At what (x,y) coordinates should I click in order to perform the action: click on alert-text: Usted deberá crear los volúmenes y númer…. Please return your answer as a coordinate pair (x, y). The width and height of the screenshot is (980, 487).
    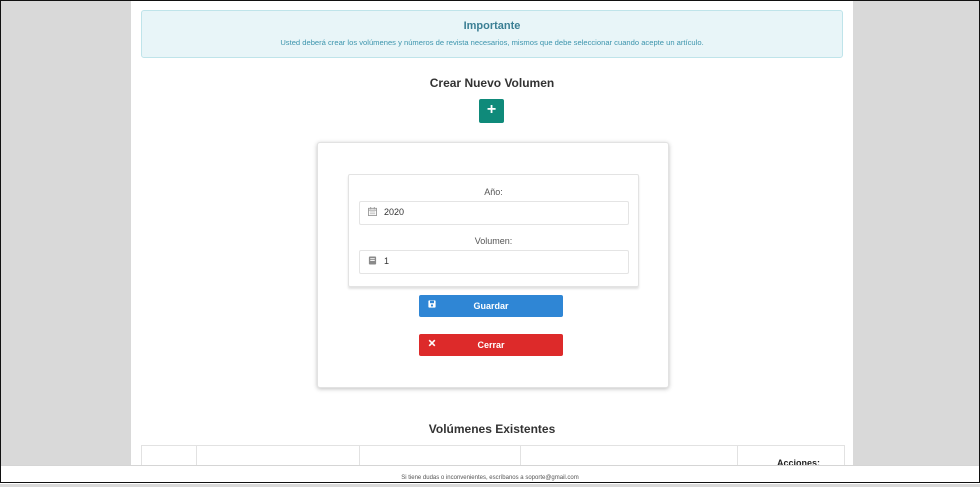
    Looking at the image, I should click on (492, 42).